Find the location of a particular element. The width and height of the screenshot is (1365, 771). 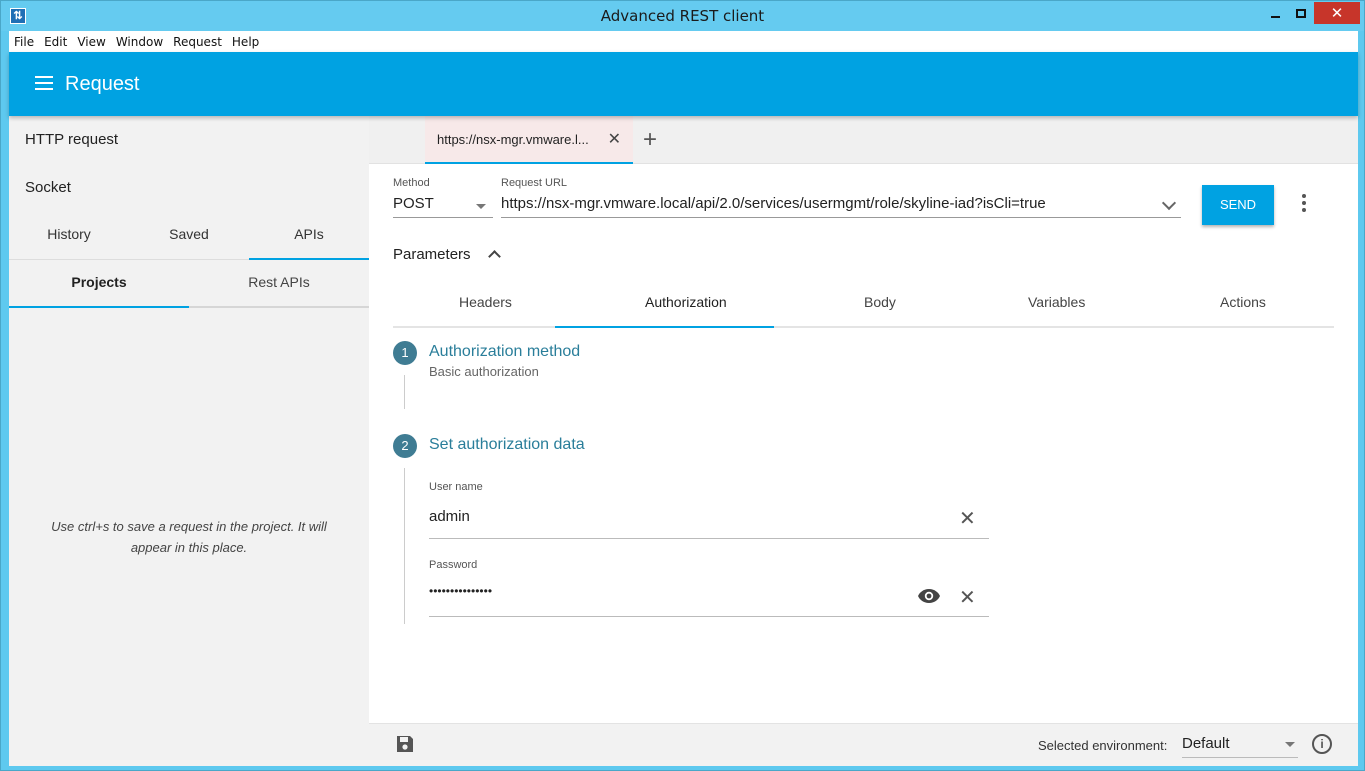

tab-authorization: Authorization is located at coordinates (686, 302).